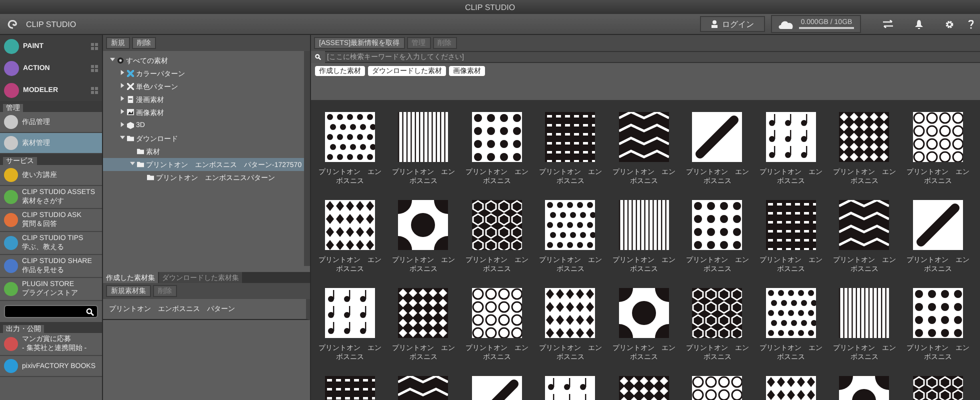 The image size is (980, 400). What do you see at coordinates (51, 24) in the screenshot?
I see `app-name: CLIP STUDIO` at bounding box center [51, 24].